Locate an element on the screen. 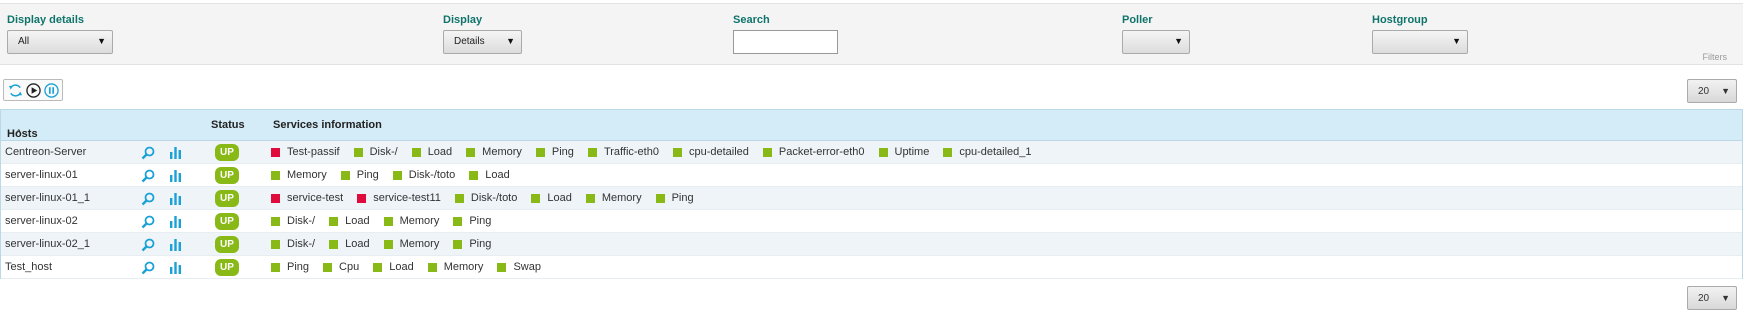  service-item: Traffic-eth0 is located at coordinates (623, 152).